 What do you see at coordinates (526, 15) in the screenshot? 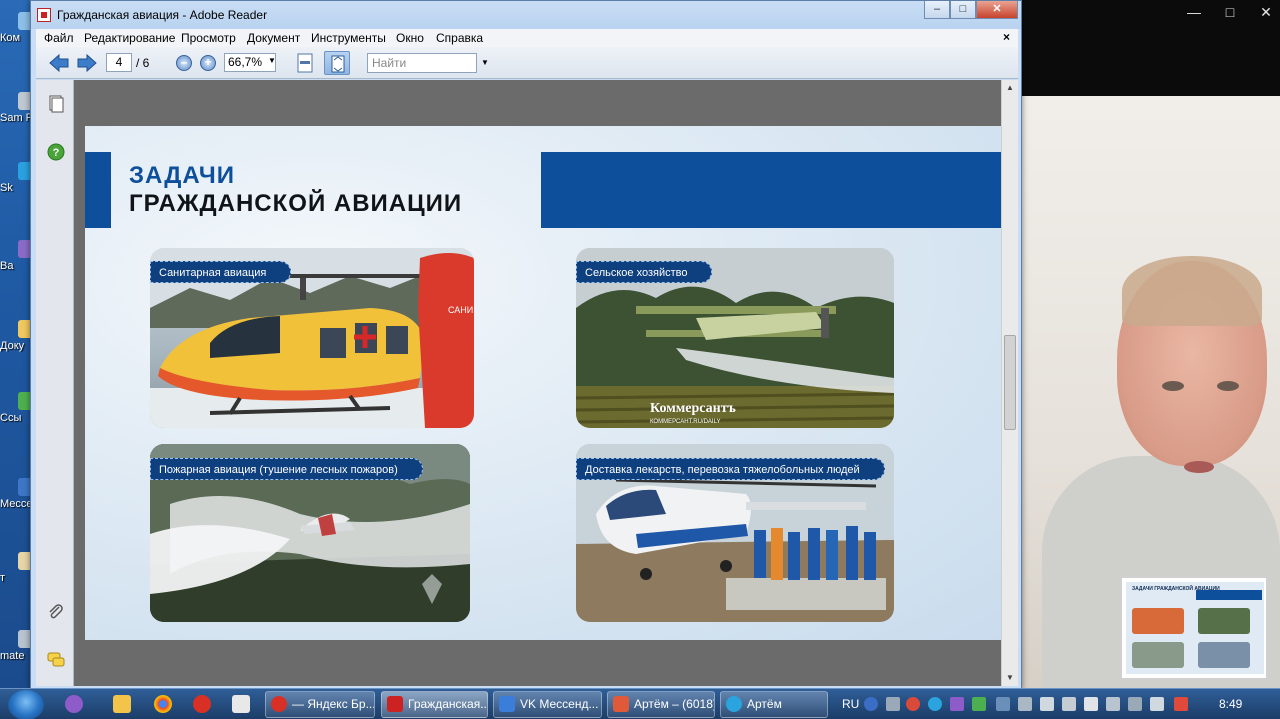
I see `title-bar: Гражданская авиация - Adobe Reader – □ ✕` at bounding box center [526, 15].